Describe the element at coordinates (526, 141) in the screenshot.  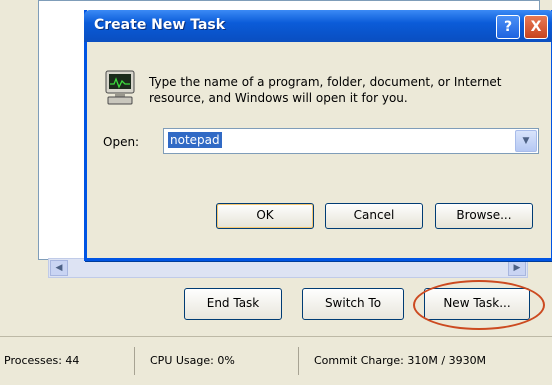
I see `chevron-down-icon: ▼` at that location.